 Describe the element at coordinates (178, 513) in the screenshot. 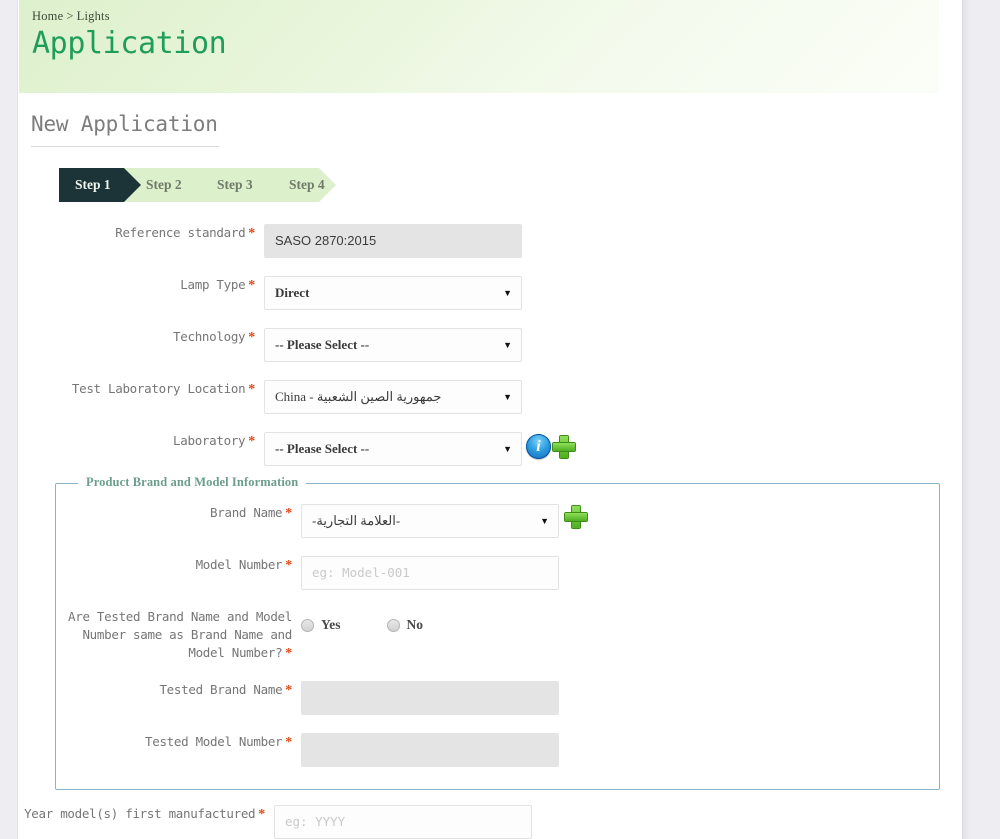

I see `label-brand-name: Brand Name *` at that location.